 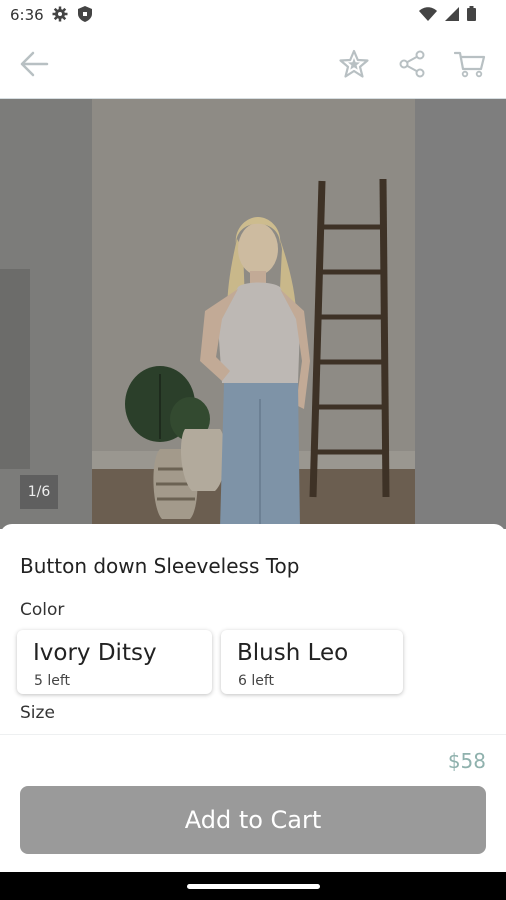 I want to click on color-option-stock: 5 left, so click(x=52, y=681).